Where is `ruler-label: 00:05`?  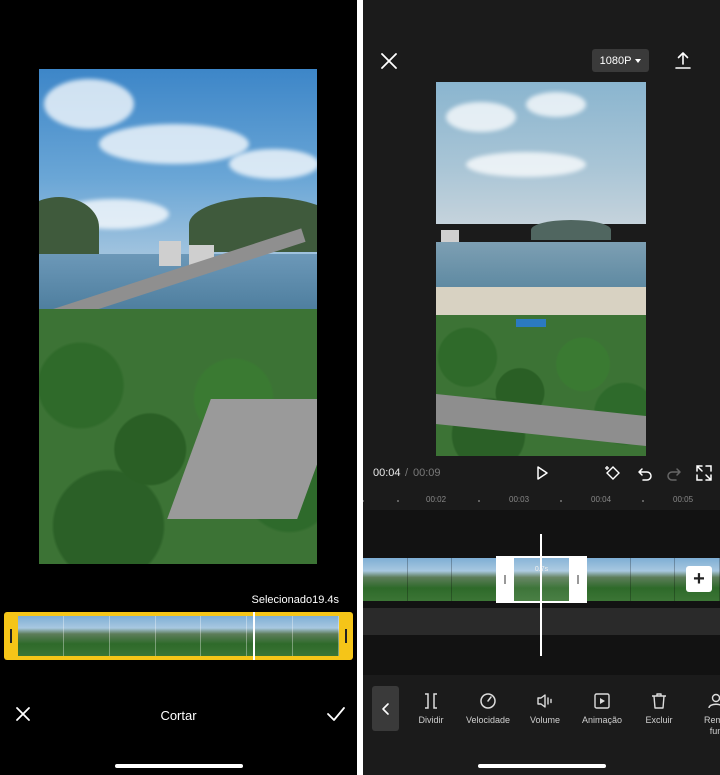 ruler-label: 00:05 is located at coordinates (683, 499).